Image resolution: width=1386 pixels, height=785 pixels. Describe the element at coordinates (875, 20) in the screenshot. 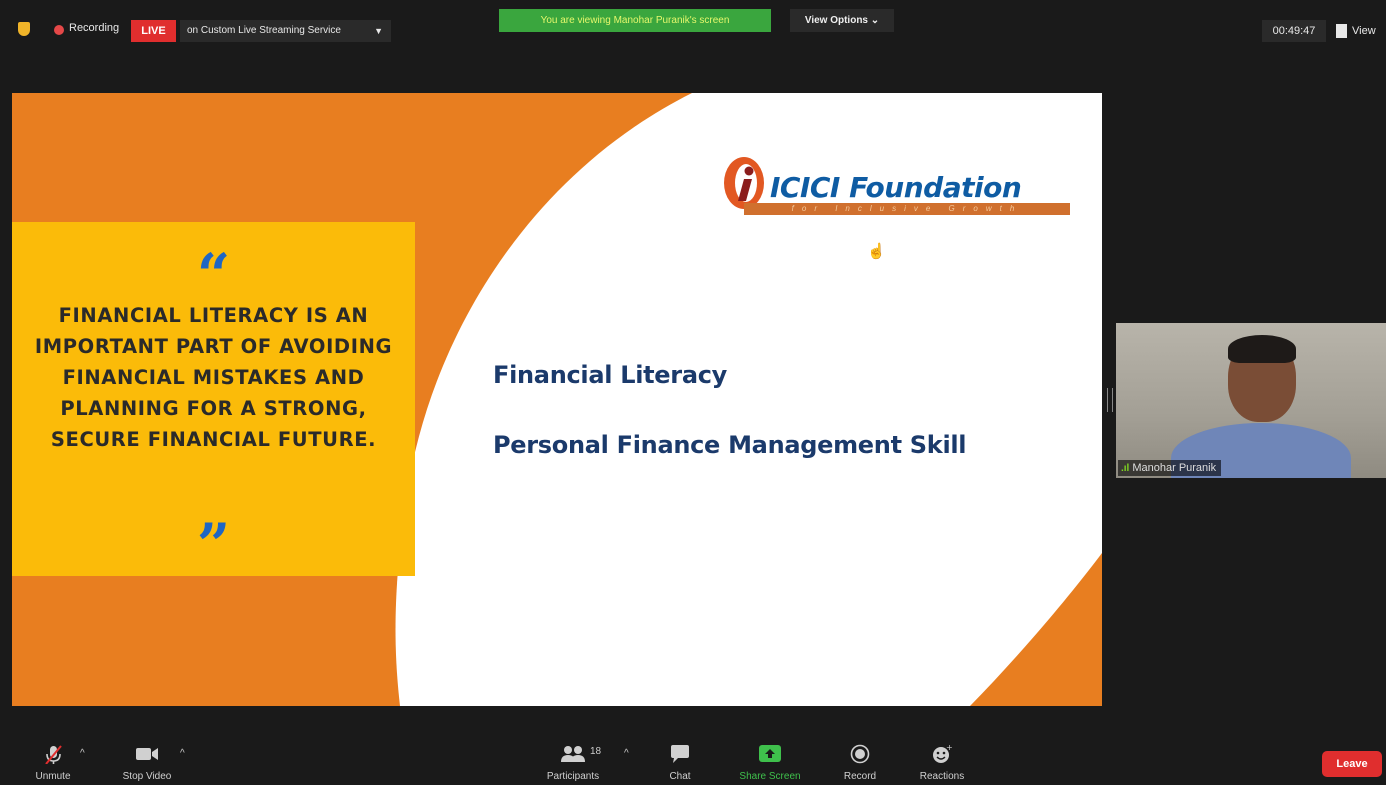

I see `chevron-down-icon: ⌄` at that location.